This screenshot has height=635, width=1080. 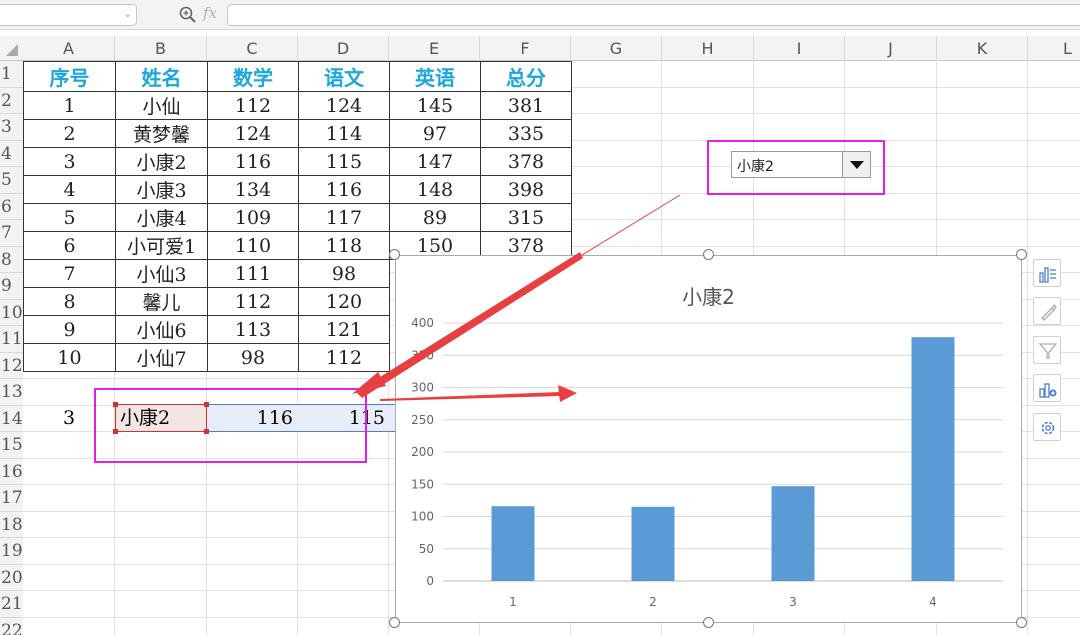 What do you see at coordinates (69, 76) in the screenshot?
I see `column-heading: 序号` at bounding box center [69, 76].